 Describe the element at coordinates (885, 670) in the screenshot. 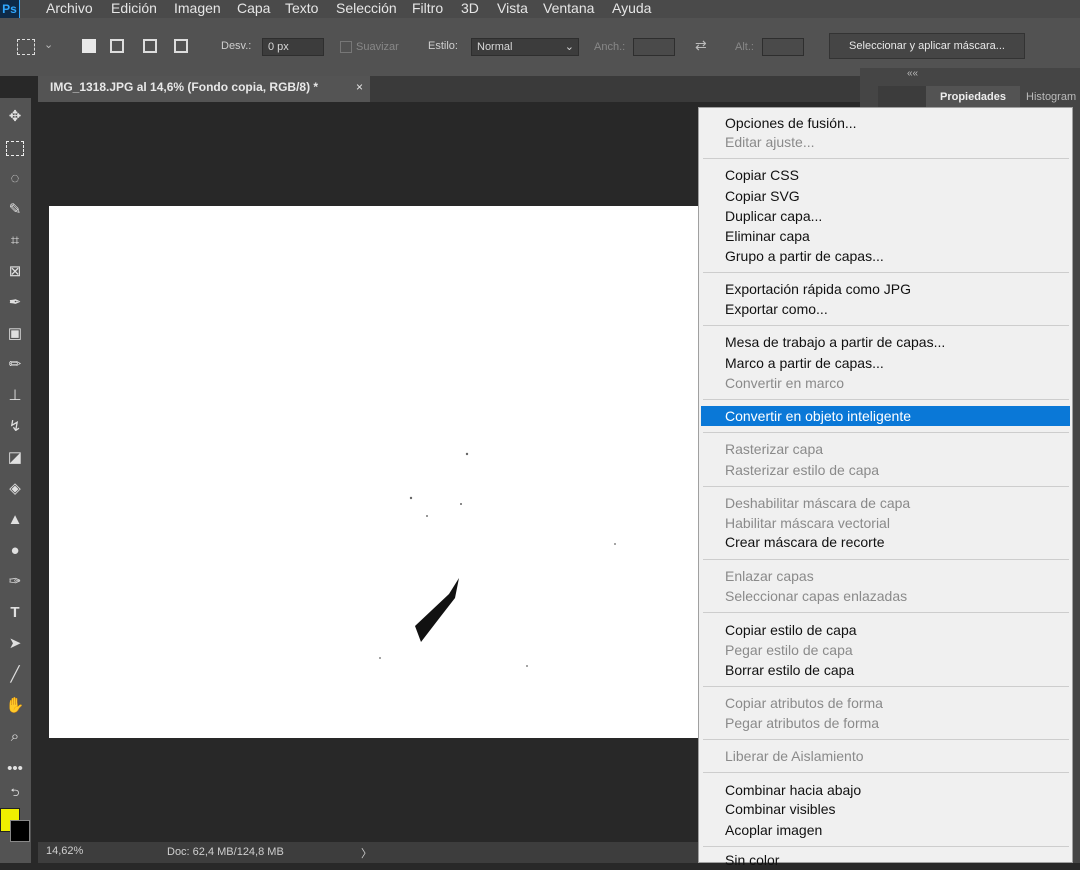

I see `ctx-item-clear-layer-style: Borrar estilo de capa` at that location.